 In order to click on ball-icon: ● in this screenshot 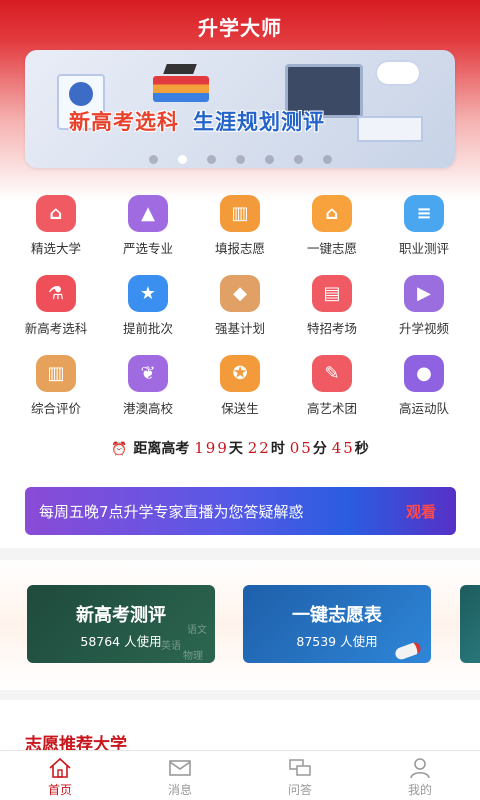, I will do `click(424, 373)`.